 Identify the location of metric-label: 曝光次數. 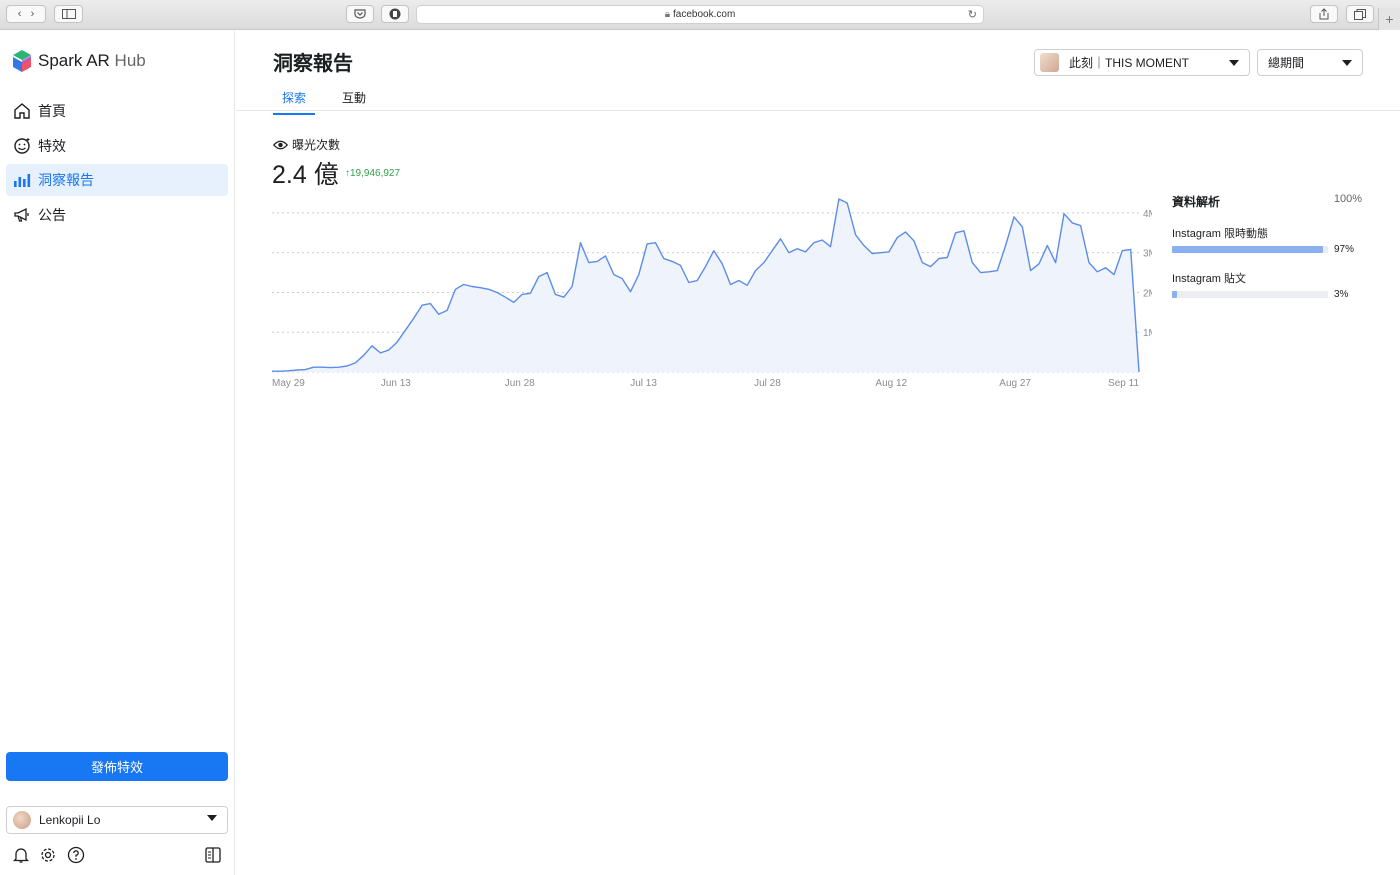
(306, 144).